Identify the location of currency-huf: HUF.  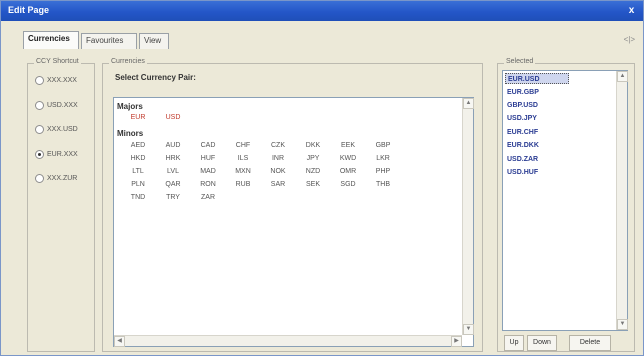
(208, 158).